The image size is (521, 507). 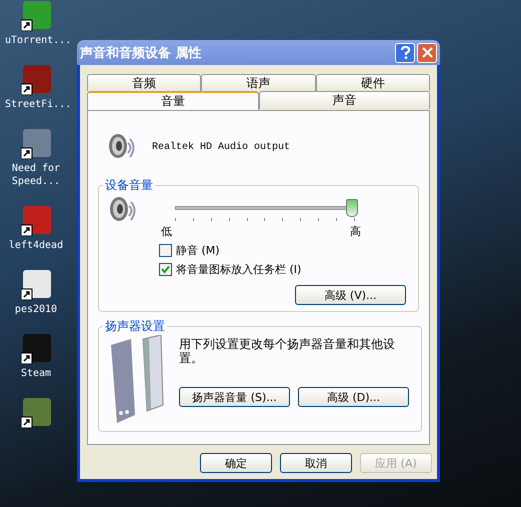 What do you see at coordinates (221, 147) in the screenshot?
I see `device-name: Realtek HD Audio output` at bounding box center [221, 147].